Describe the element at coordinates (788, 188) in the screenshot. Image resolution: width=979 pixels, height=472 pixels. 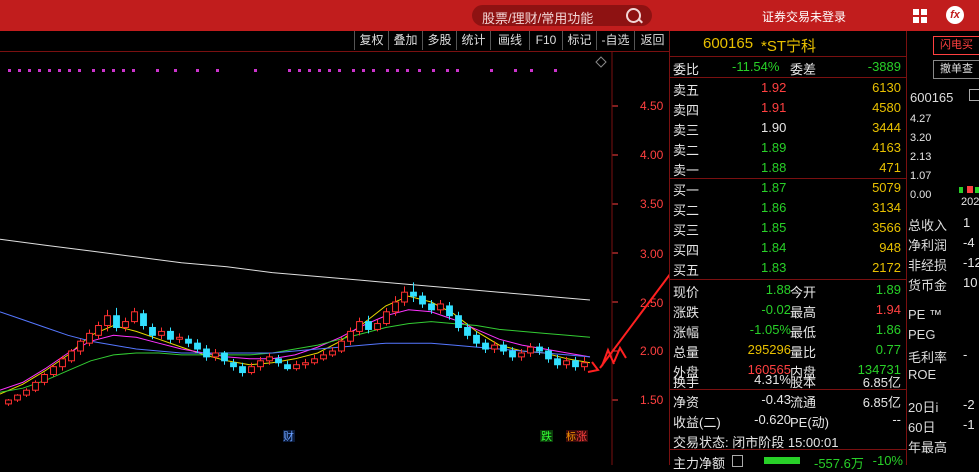
I see `buy-row: 买一 1.87 5079` at that location.